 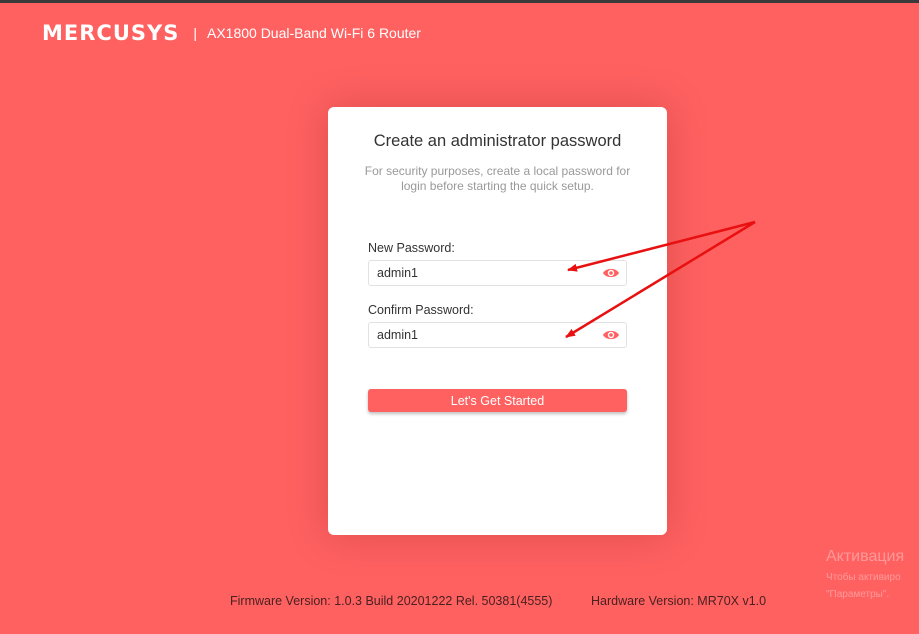 What do you see at coordinates (865, 556) in the screenshot?
I see `activation-title: Активация` at bounding box center [865, 556].